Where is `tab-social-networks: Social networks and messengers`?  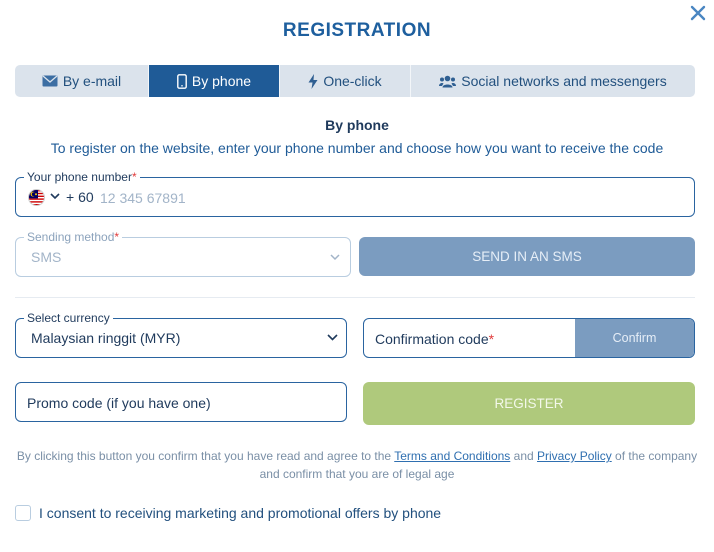 tab-social-networks: Social networks and messengers is located at coordinates (553, 81).